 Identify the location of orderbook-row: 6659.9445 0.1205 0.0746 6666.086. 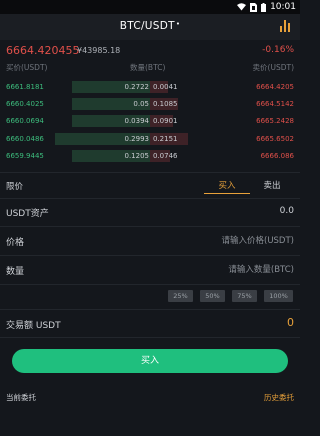
(150, 156).